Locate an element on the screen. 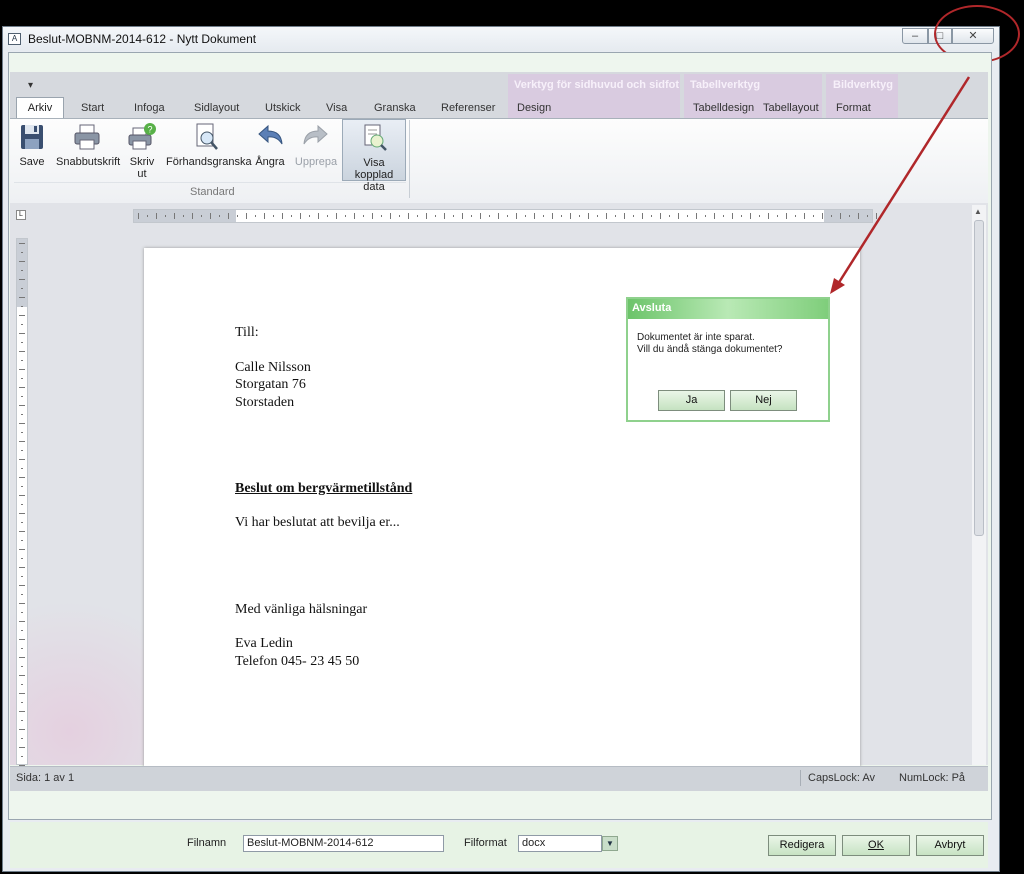  quick-access-chevron-icon: ▾ is located at coordinates (30, 85).